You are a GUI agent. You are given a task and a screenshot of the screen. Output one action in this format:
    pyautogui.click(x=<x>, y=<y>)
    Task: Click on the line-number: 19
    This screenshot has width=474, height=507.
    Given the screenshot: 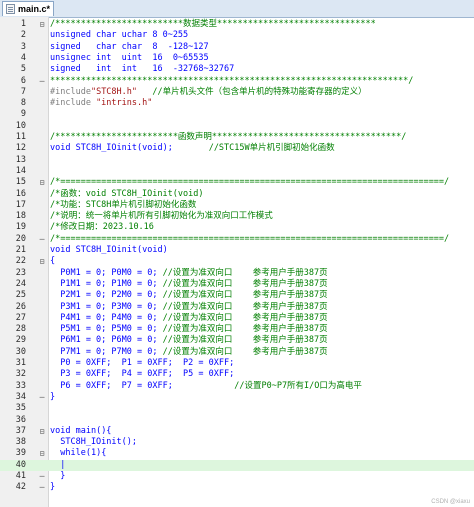 What is the action you would take?
    pyautogui.click(x=20, y=227)
    